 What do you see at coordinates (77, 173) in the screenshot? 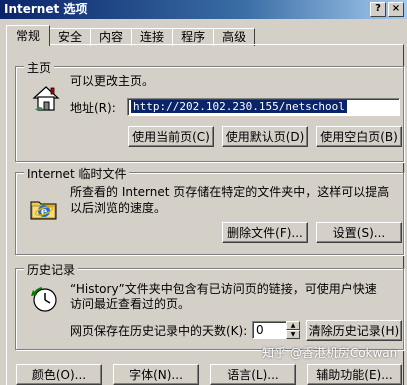
I see `temp-files-group-label: Internet 临时文件` at bounding box center [77, 173].